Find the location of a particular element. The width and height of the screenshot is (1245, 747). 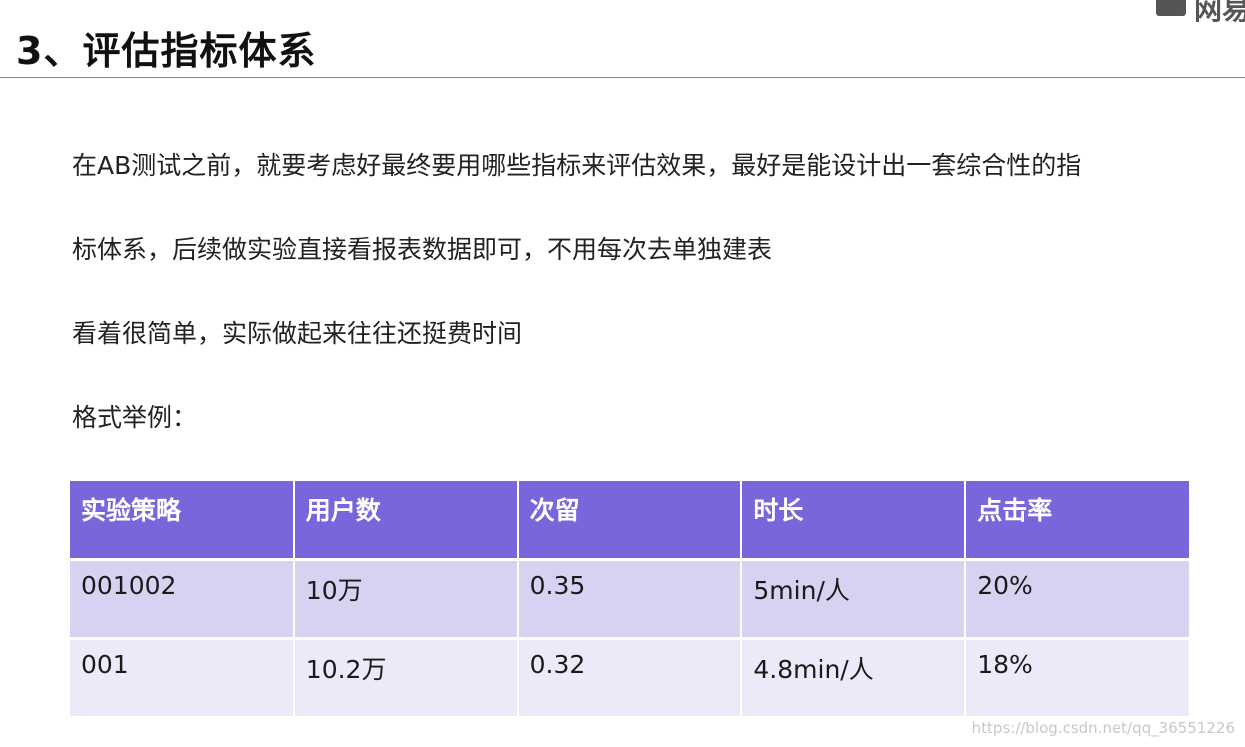

example-label: 格式举例： is located at coordinates (135, 417).